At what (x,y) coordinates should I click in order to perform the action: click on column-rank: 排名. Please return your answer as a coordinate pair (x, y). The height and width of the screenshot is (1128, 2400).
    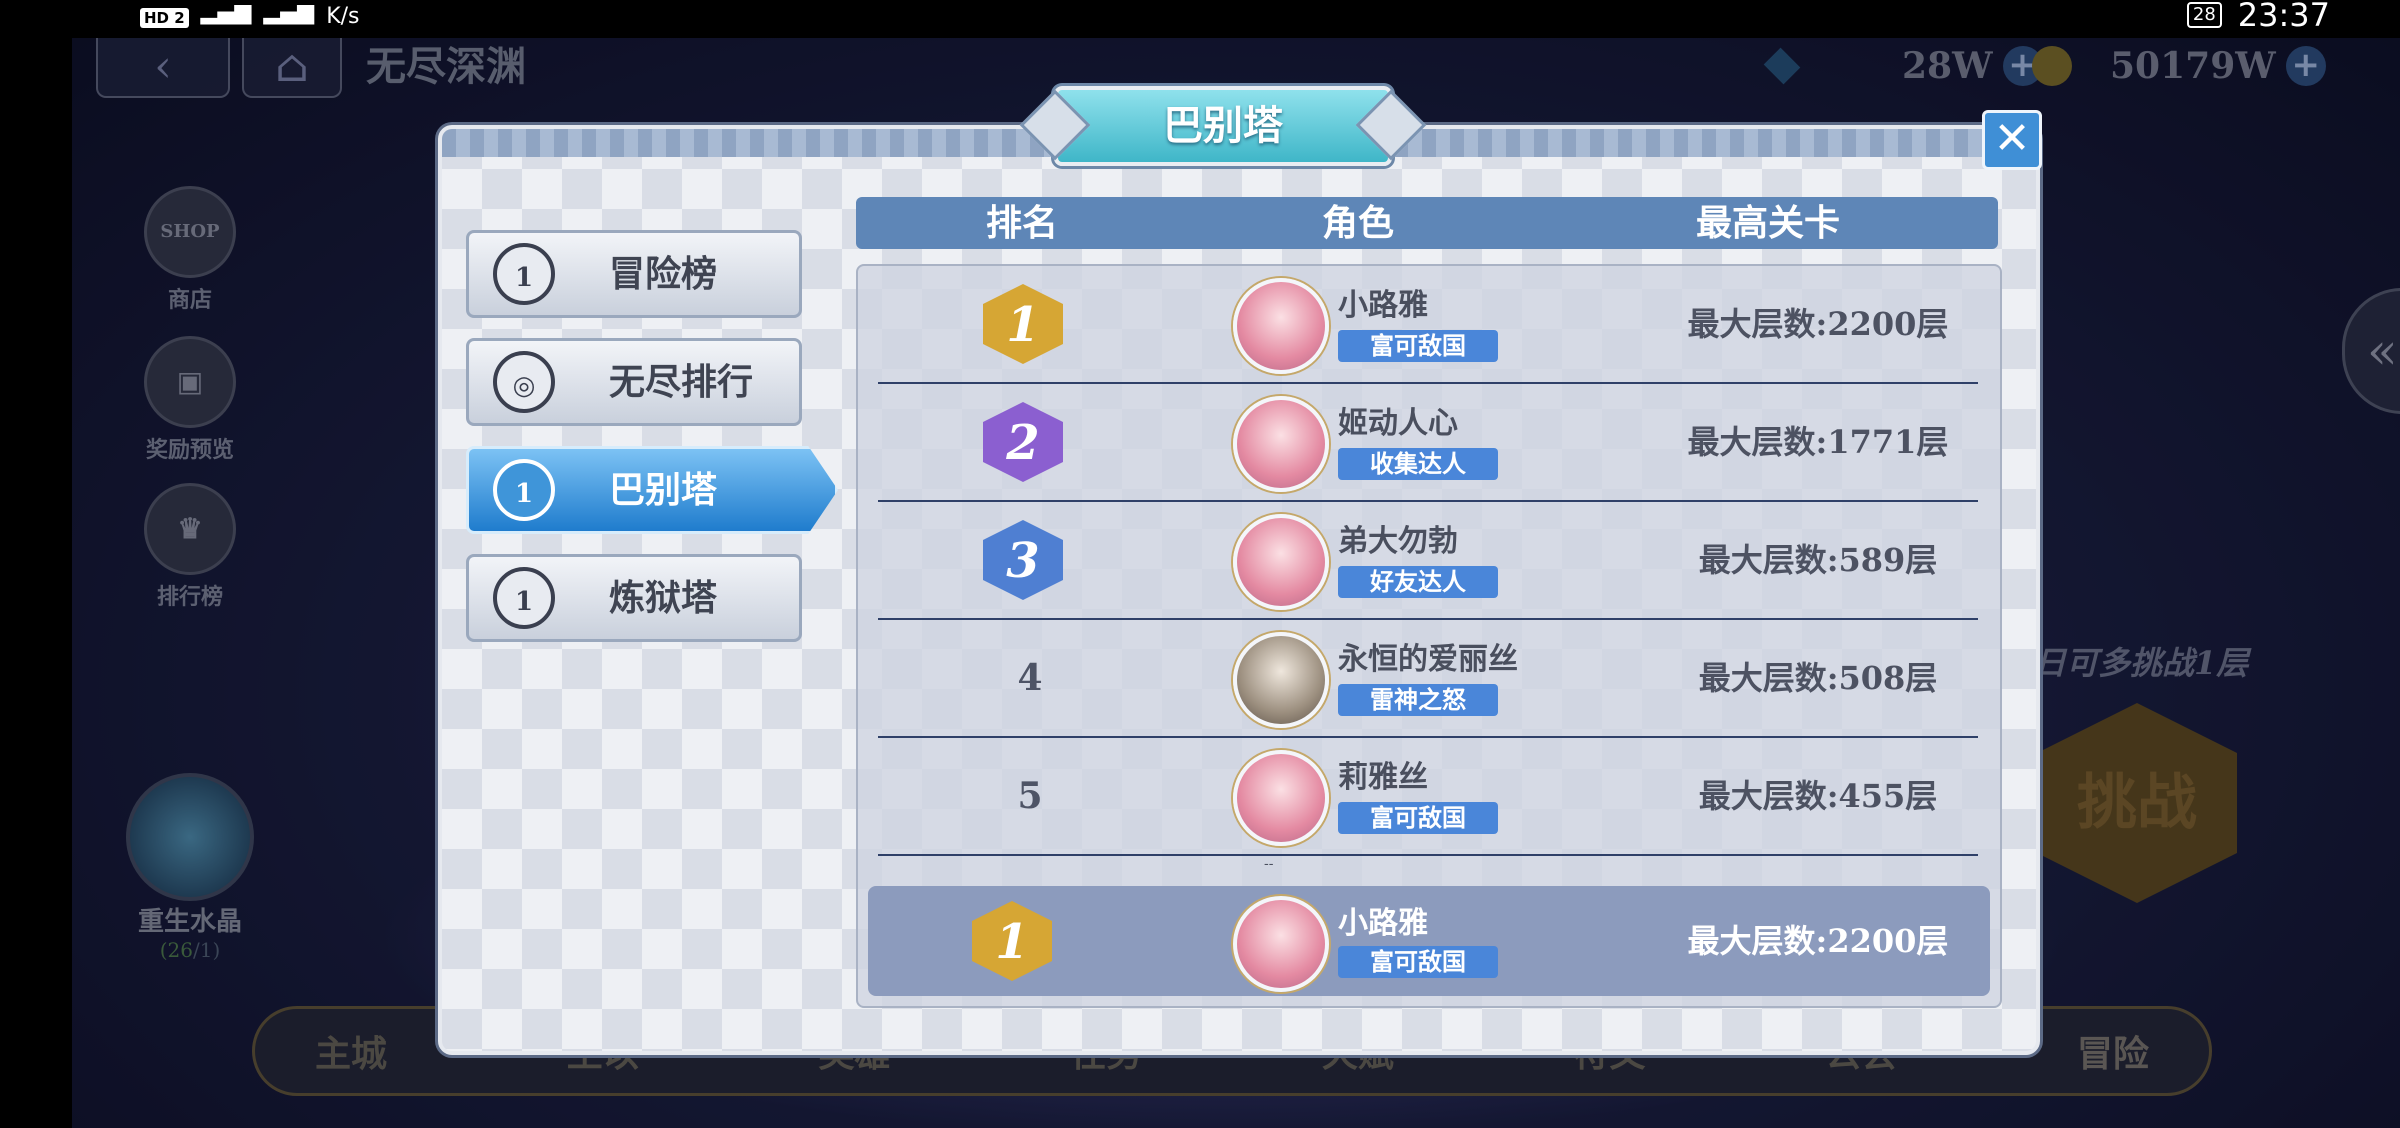
    Looking at the image, I should click on (1022, 223).